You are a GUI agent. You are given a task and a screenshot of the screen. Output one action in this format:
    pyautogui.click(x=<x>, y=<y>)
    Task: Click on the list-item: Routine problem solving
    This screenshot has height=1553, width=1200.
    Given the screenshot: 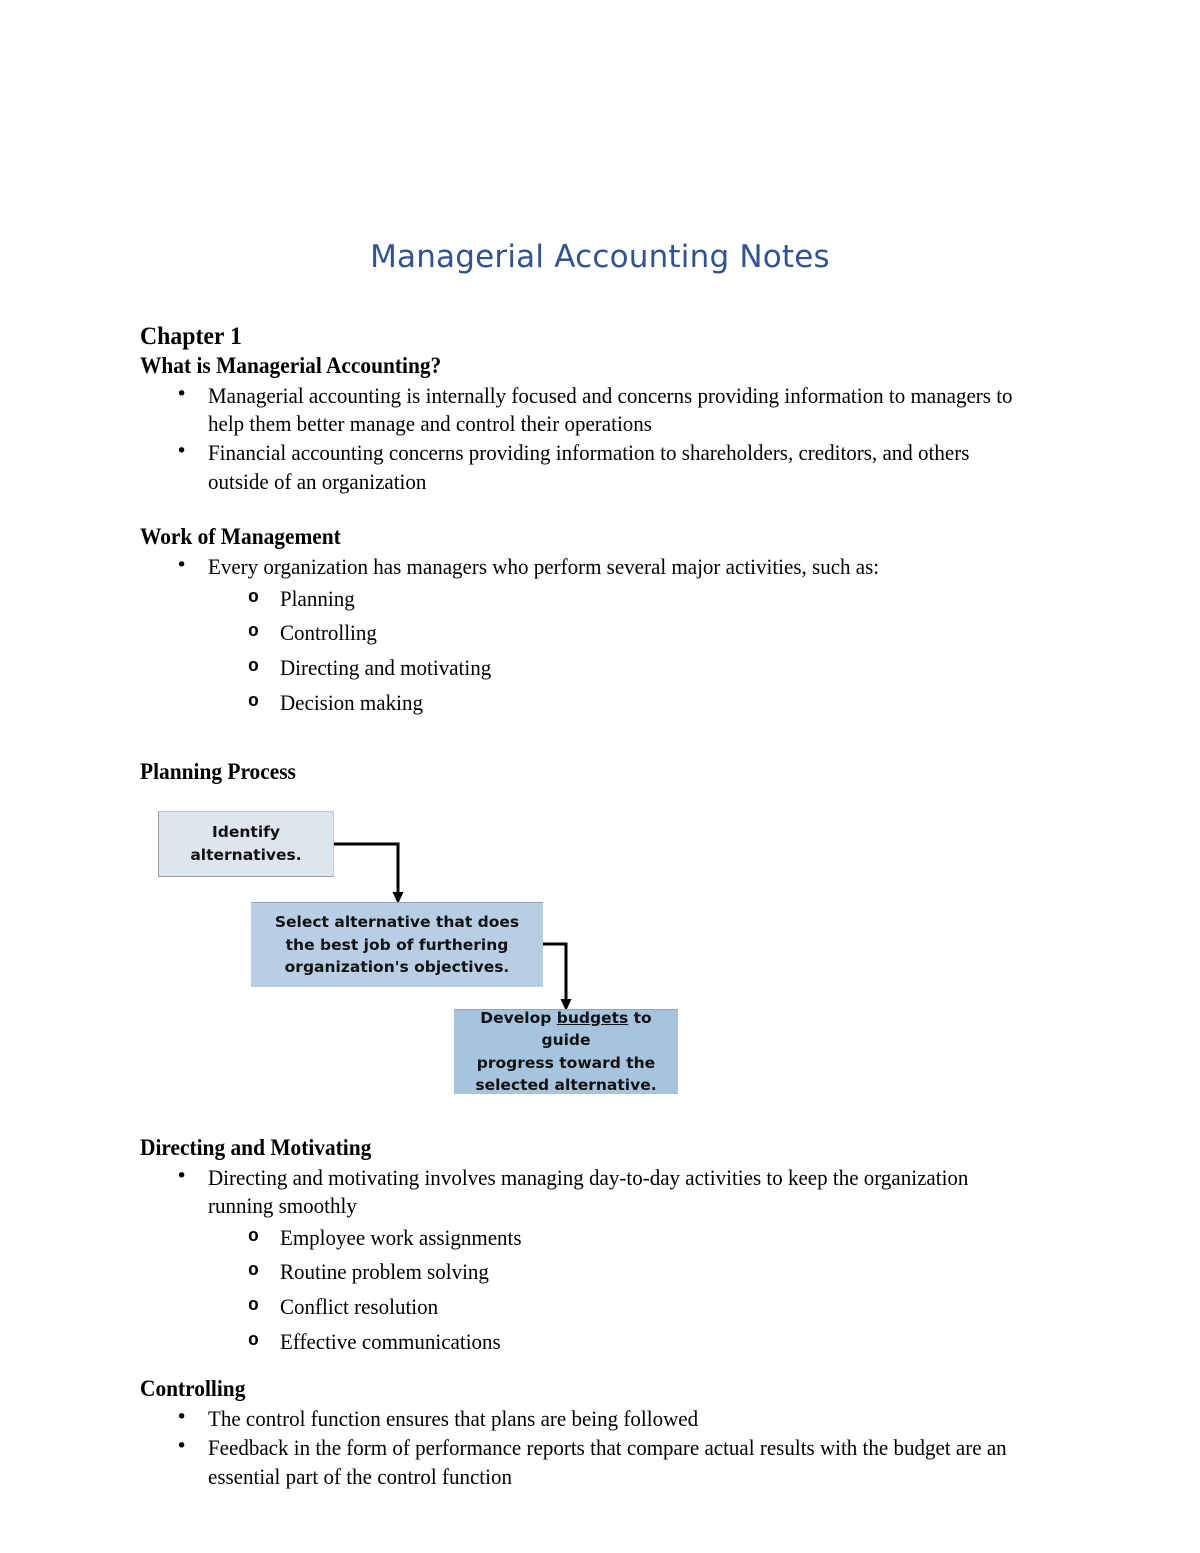 What is the action you would take?
    pyautogui.click(x=600, y=1272)
    